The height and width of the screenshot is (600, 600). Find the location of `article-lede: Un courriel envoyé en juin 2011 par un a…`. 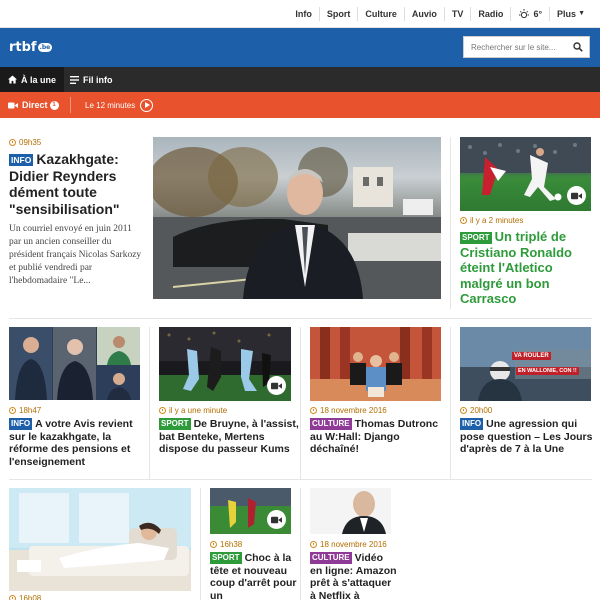

article-lede: Un courriel envoyé en juin 2011 par un a… is located at coordinates (75, 255).